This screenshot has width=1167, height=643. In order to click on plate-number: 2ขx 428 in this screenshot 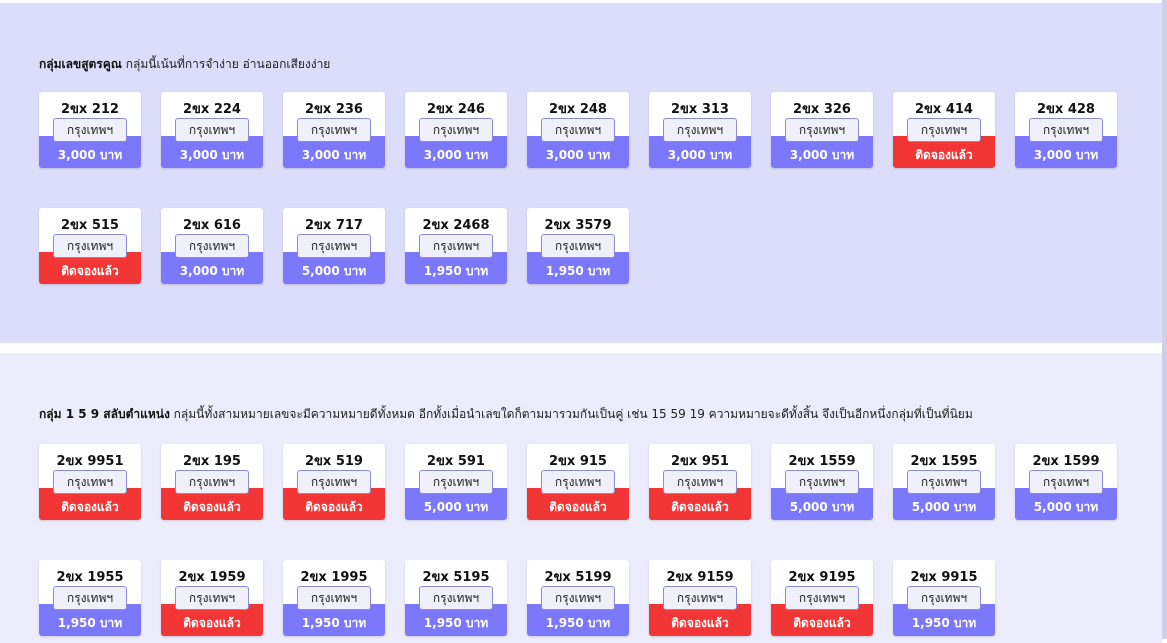, I will do `click(1066, 109)`.